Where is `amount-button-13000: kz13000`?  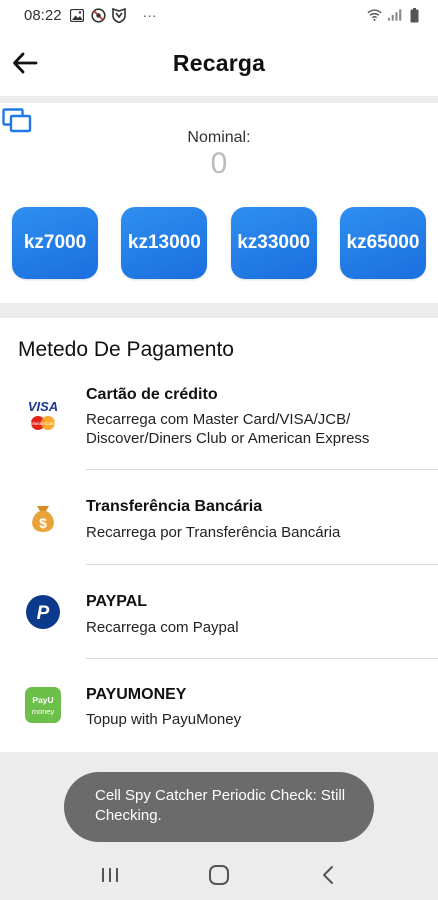 amount-button-13000: kz13000 is located at coordinates (164, 243).